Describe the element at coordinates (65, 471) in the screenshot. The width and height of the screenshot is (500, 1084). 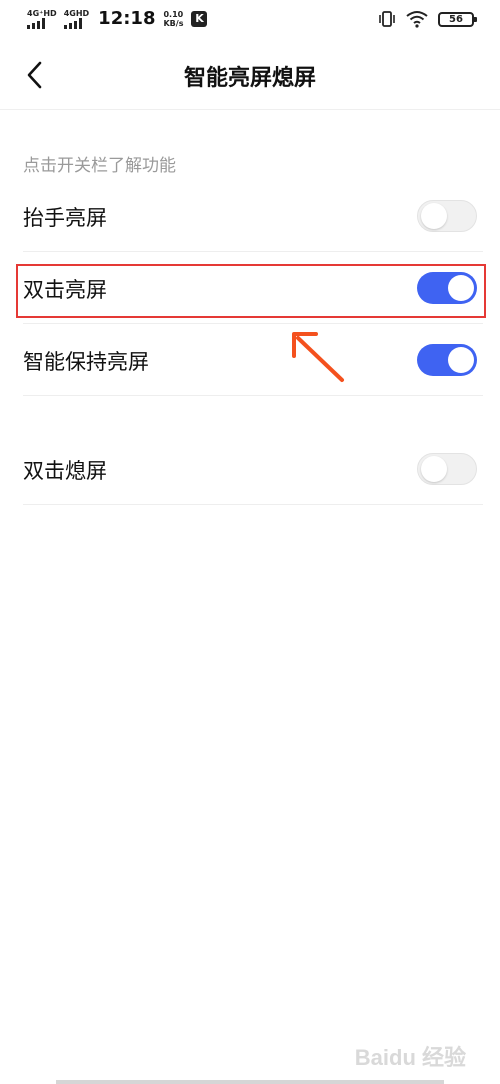
I see `setting-label: 双击熄屏` at that location.